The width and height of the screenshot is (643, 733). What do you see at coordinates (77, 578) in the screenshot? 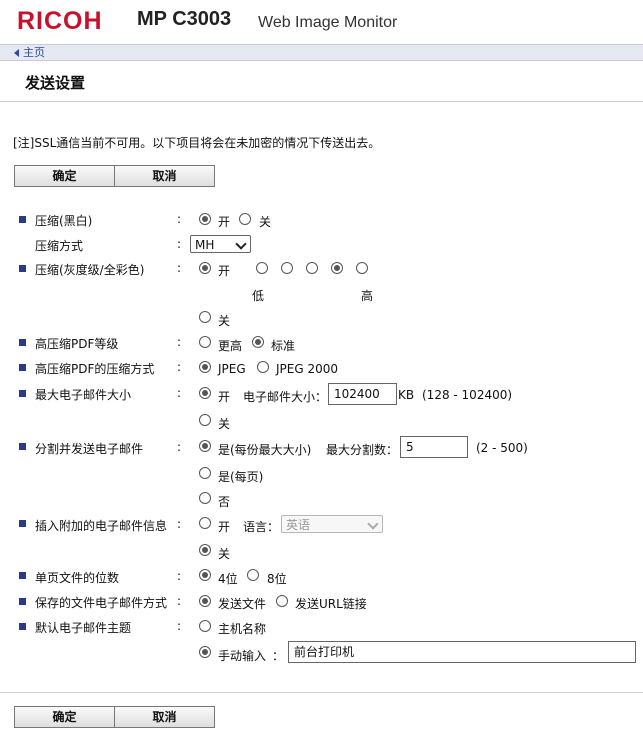
I see `digits-label: 单页文件的位数` at bounding box center [77, 578].